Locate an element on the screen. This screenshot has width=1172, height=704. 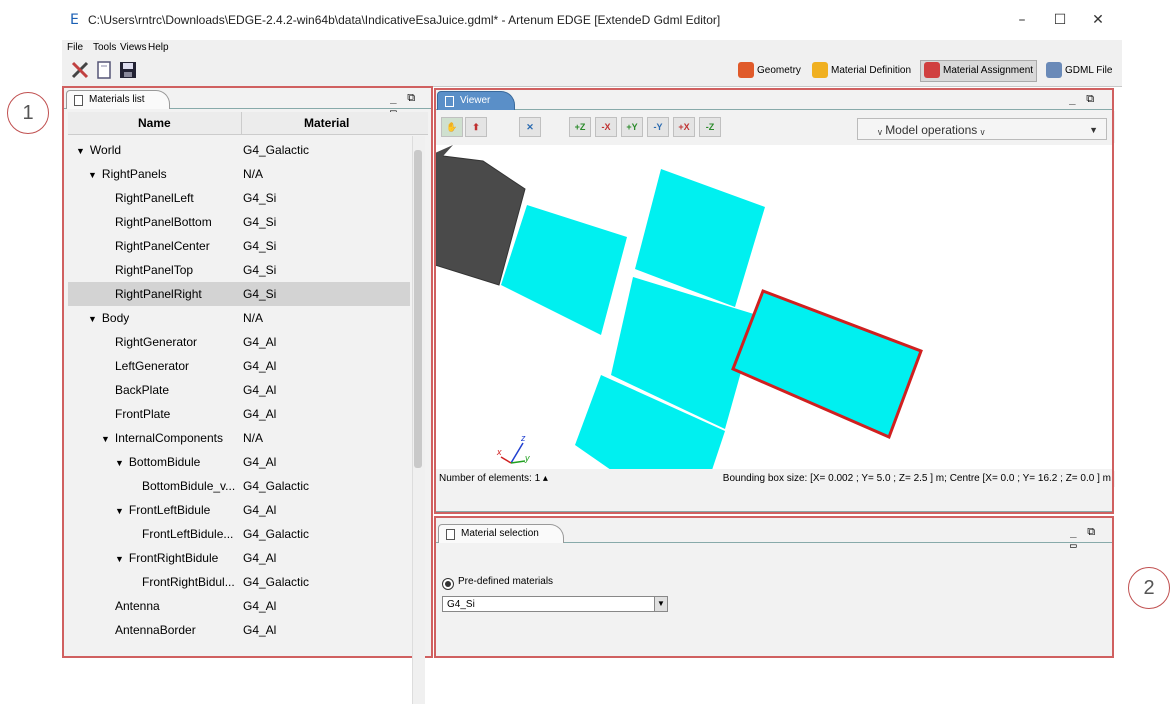
predefined-materials-label: Pre-defined materials is located at coordinates (506, 581).